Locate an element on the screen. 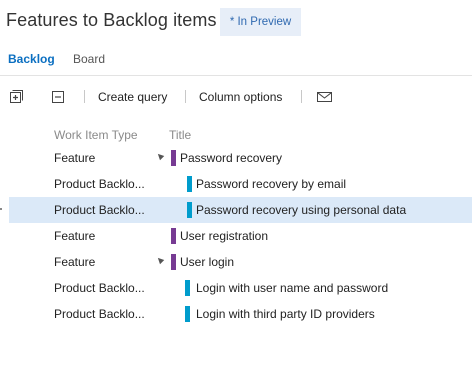 This screenshot has width=472, height=365. tab-board: Board is located at coordinates (89, 59).